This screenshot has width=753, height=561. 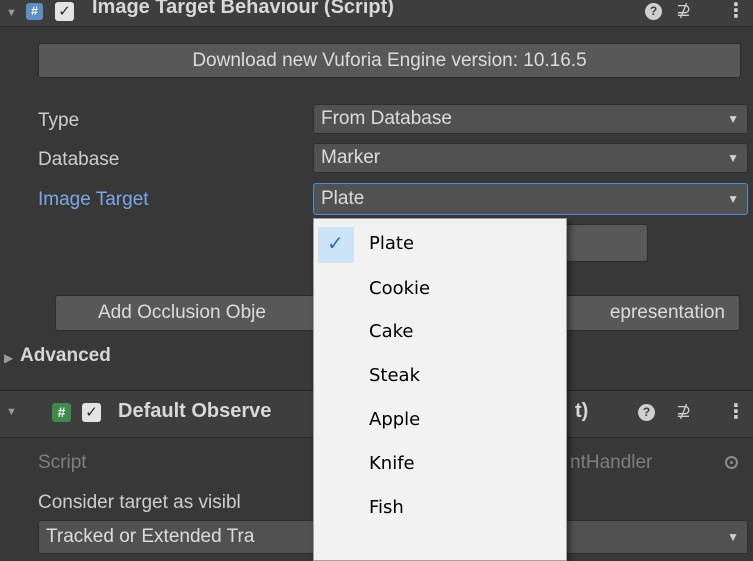 What do you see at coordinates (395, 419) in the screenshot?
I see `popup-item-label: Apple` at bounding box center [395, 419].